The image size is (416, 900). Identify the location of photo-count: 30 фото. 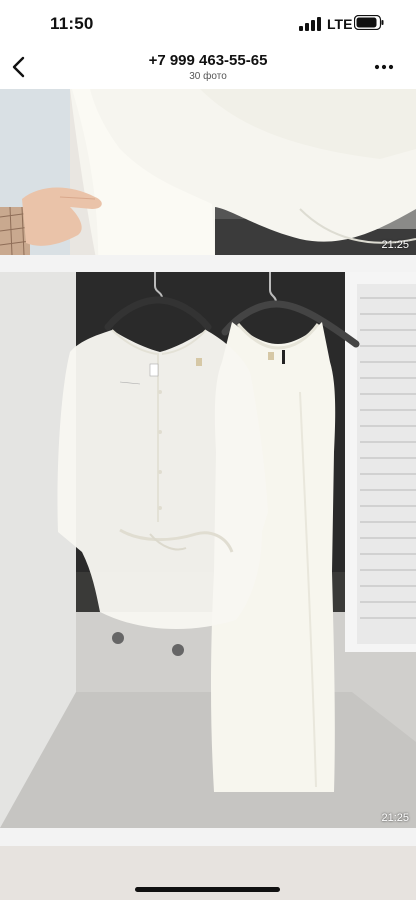
(208, 76).